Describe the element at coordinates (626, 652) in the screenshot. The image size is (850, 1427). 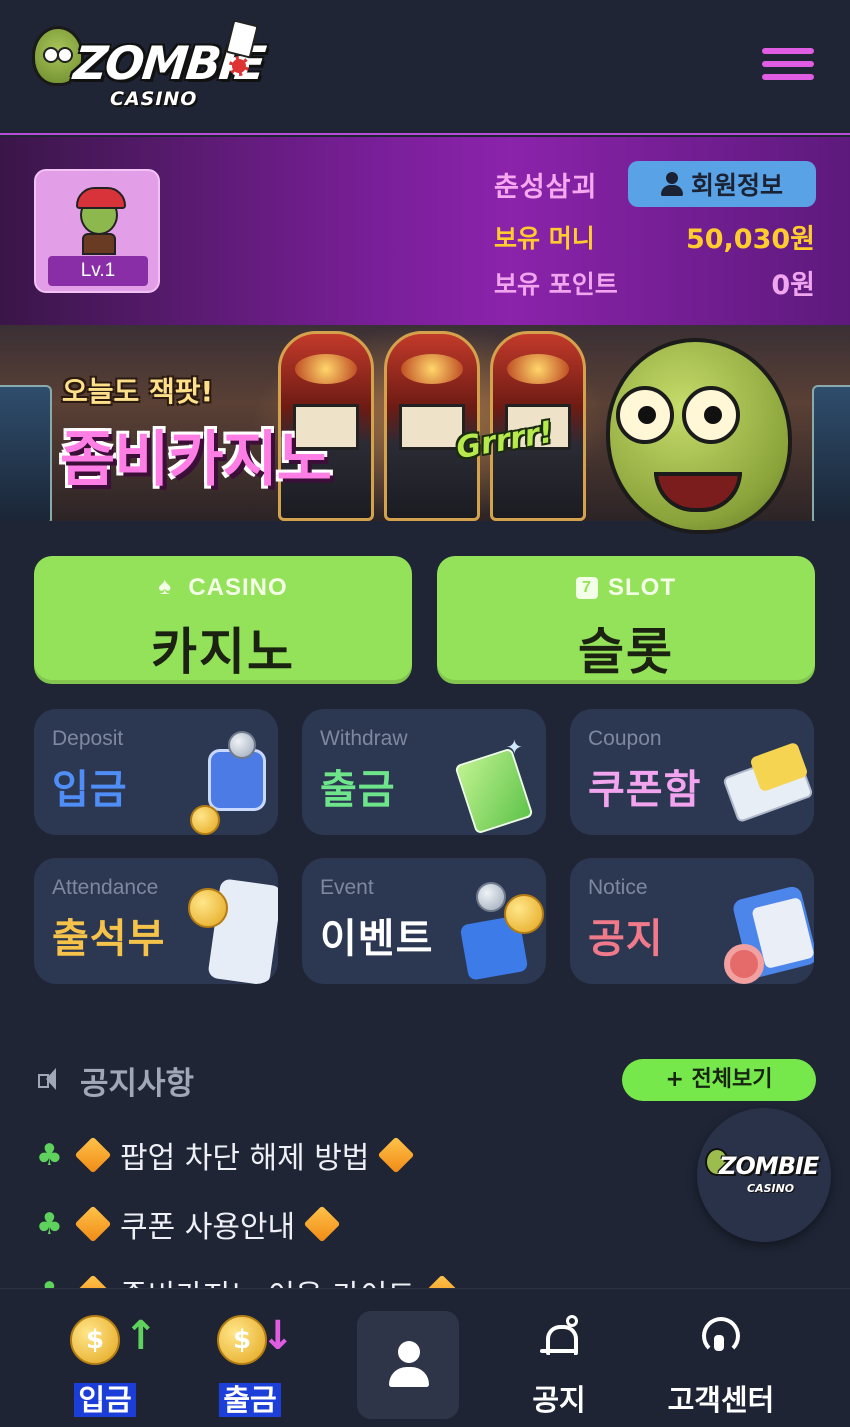
I see `slot-label: 슬롯` at that location.